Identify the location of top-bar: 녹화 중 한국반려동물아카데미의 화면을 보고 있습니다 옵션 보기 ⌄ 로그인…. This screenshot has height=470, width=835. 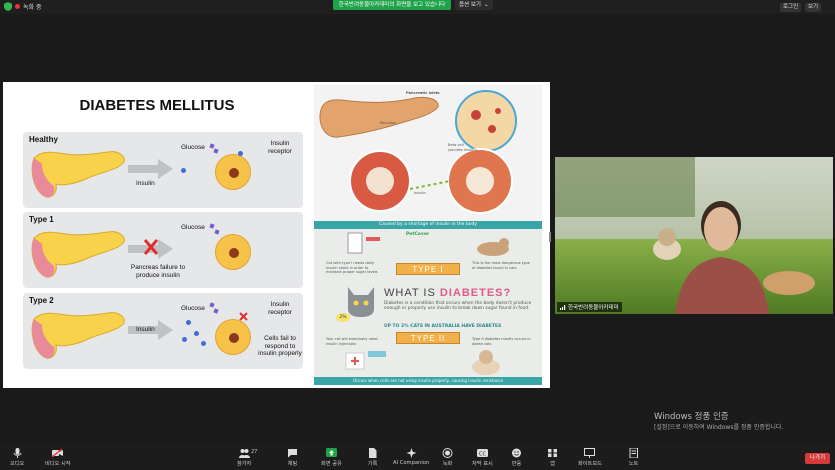
(417, 7).